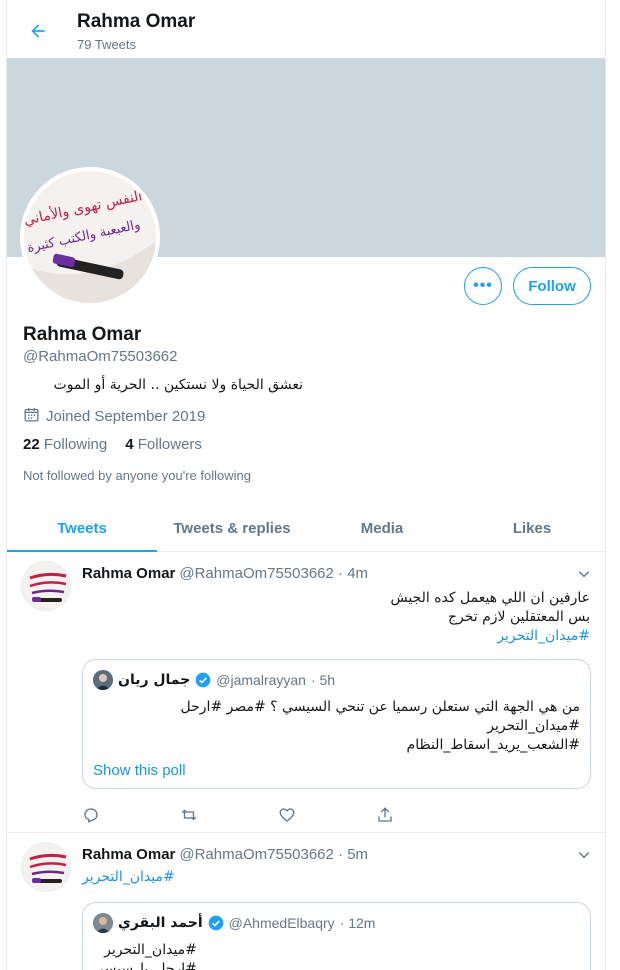 The image size is (620, 970). What do you see at coordinates (129, 444) in the screenshot?
I see `followers-count: 4` at bounding box center [129, 444].